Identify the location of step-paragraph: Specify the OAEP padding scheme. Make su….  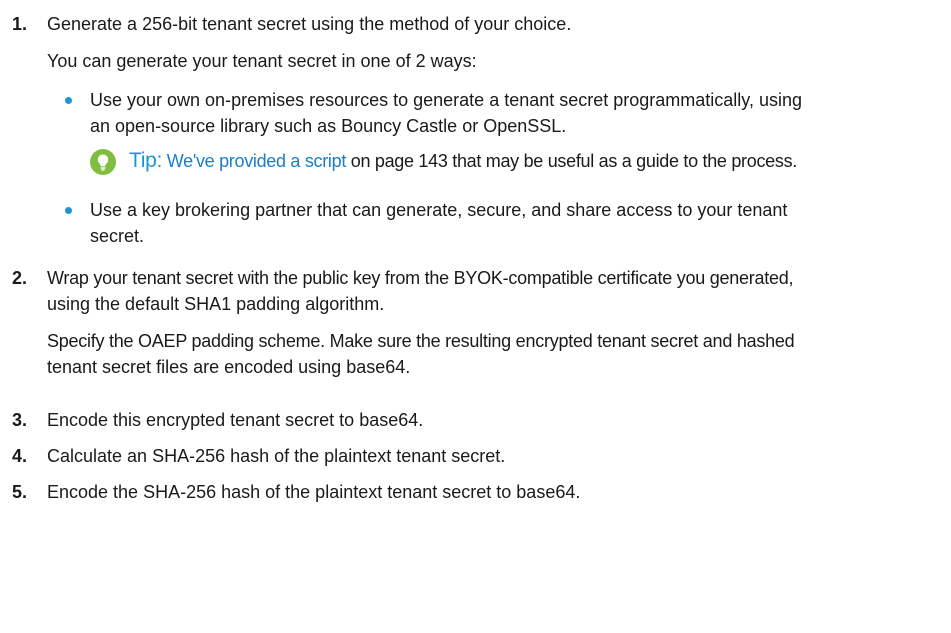
(421, 341).